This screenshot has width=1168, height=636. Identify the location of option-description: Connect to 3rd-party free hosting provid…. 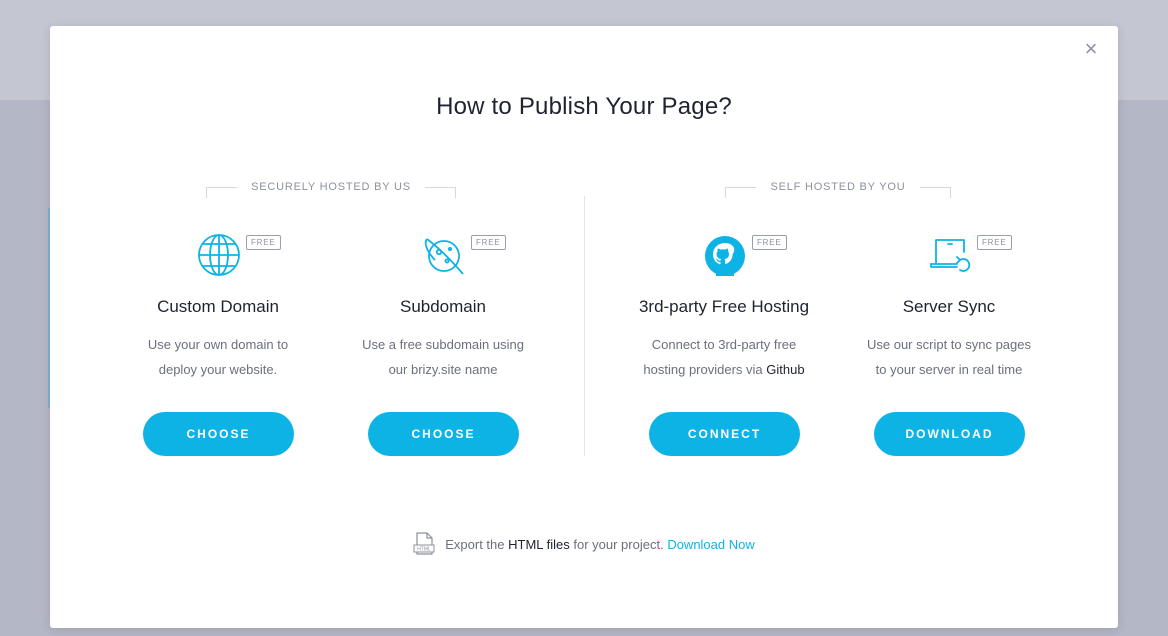
(724, 357).